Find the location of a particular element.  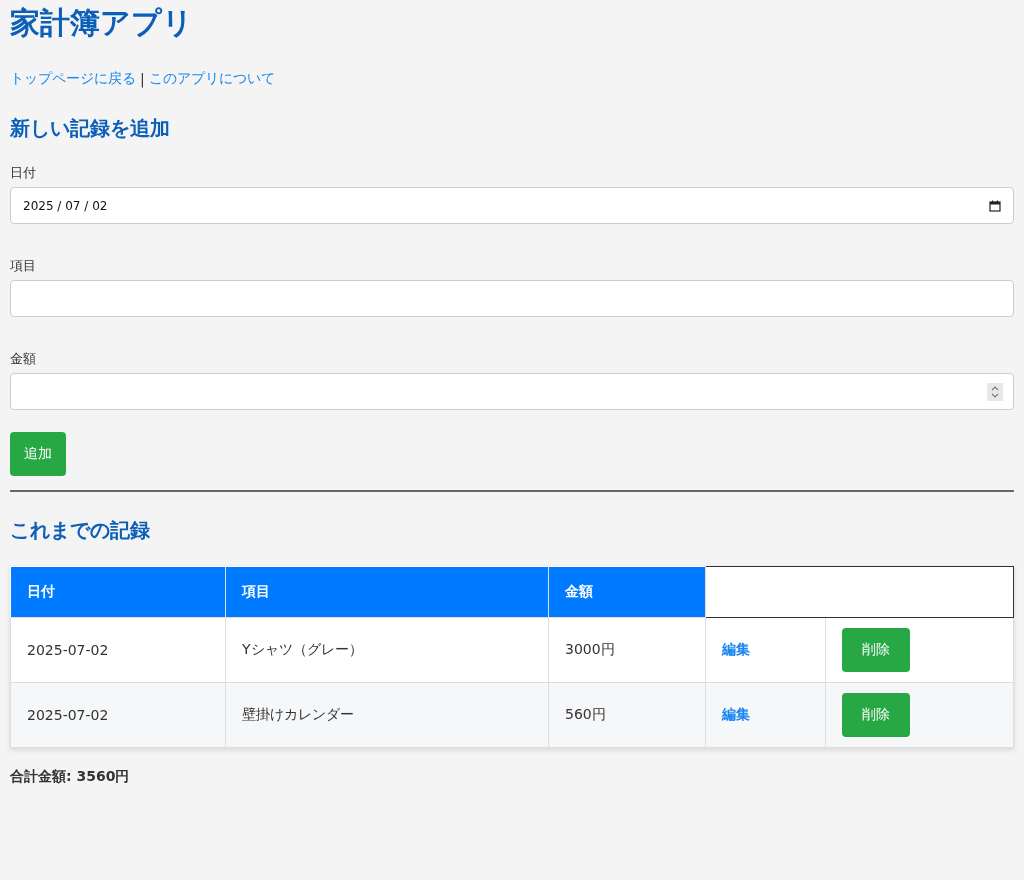

date-field: 2025 / 07 / 02 is located at coordinates (512, 205).